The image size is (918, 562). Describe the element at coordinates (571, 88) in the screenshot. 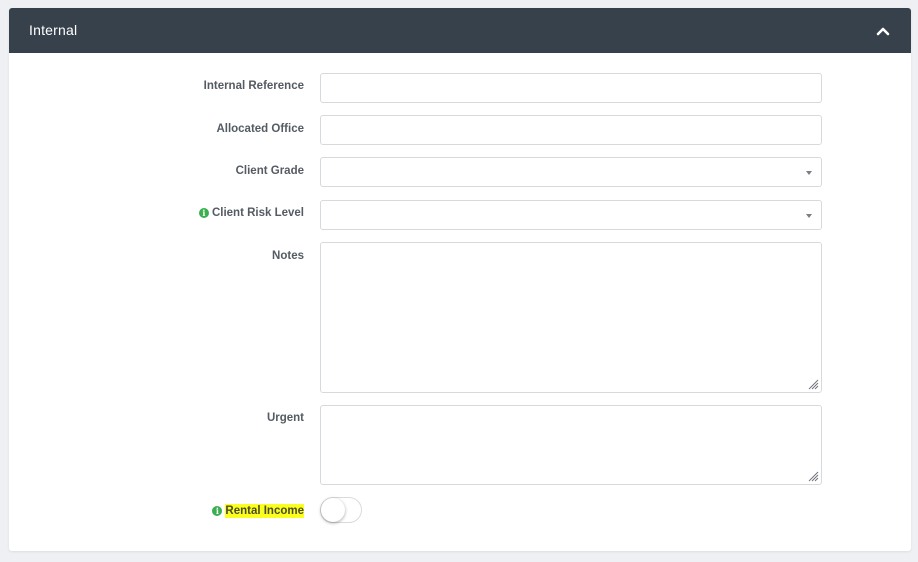

I see `internal-reference-input` at that location.